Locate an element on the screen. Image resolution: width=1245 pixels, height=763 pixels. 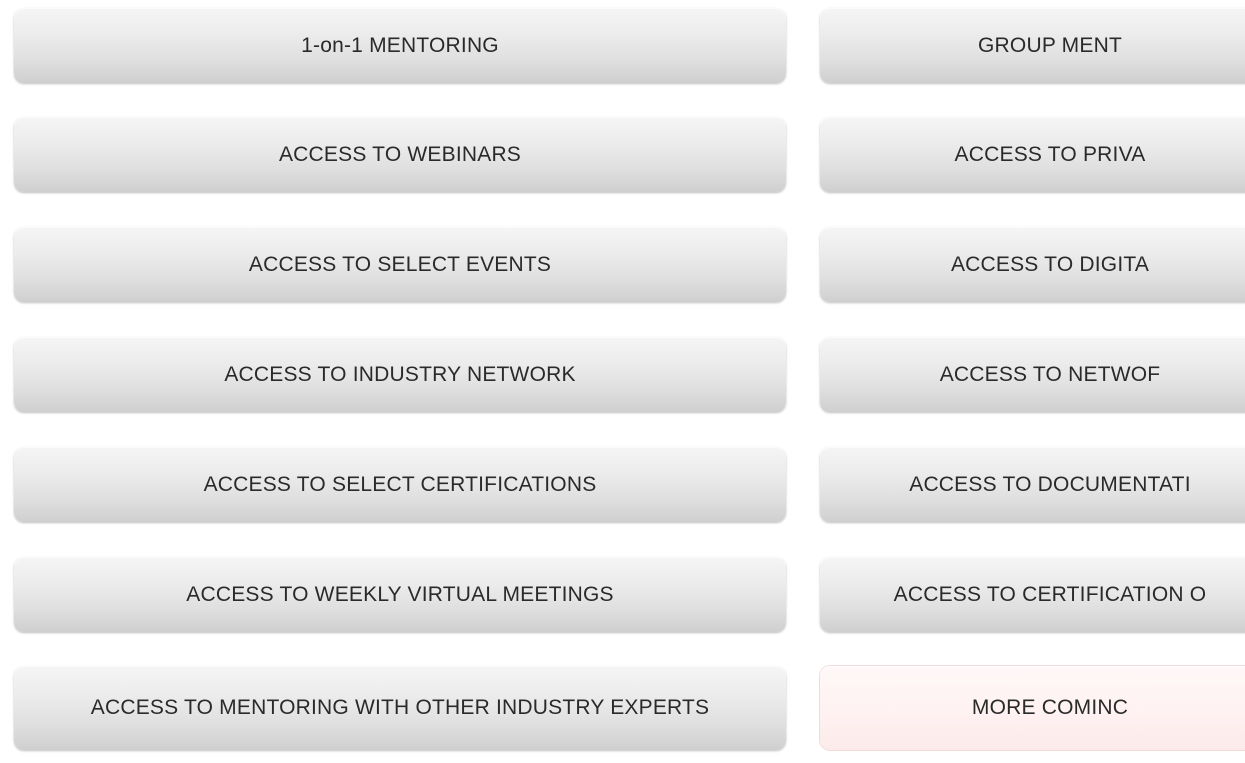
benefit-button-network: ACCESS TO NETWOF is located at coordinates (1032, 374).